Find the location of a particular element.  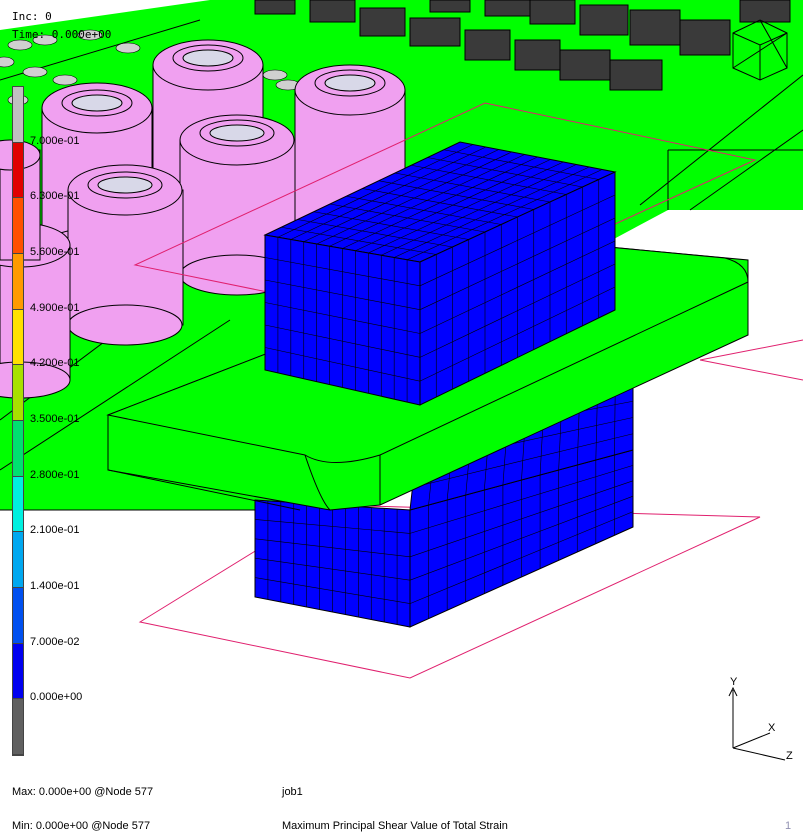

legend-label: 5.600e-01 is located at coordinates (55, 252).